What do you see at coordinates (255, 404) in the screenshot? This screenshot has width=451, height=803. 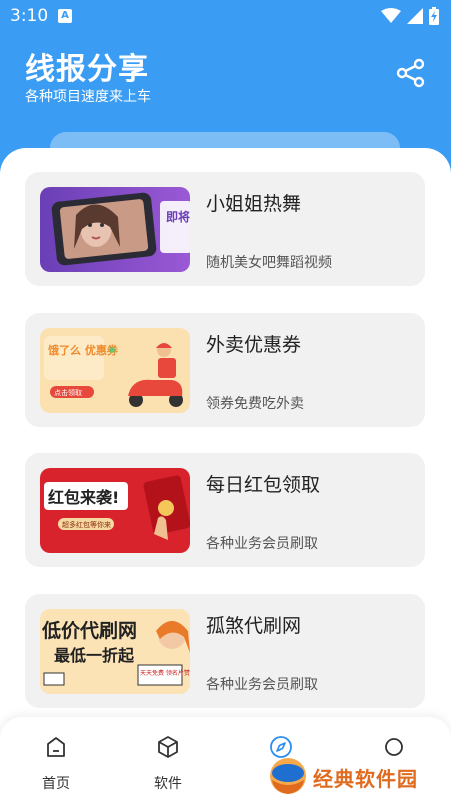 I see `card-desc: 领券免费吃外卖` at bounding box center [255, 404].